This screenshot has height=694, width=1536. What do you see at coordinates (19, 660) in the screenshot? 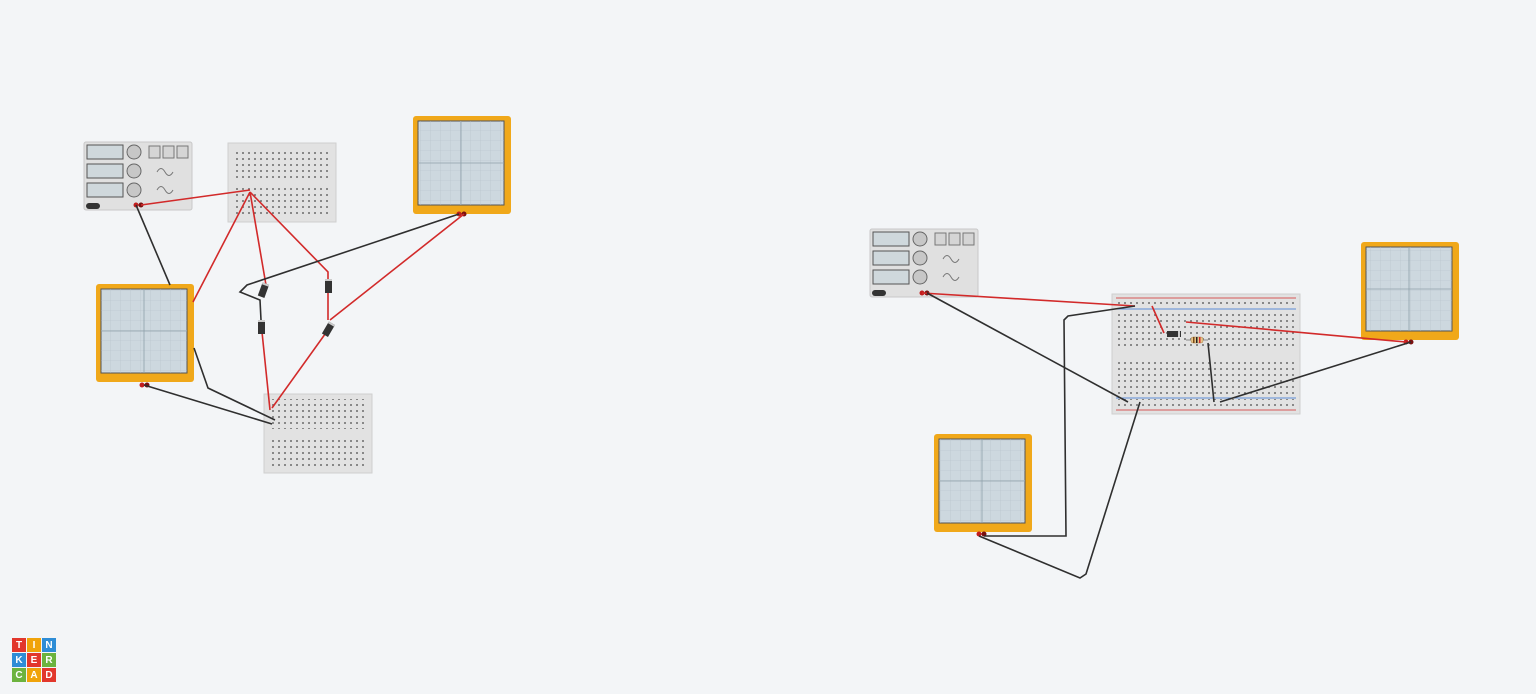
I see `logo-letter: K` at bounding box center [19, 660].